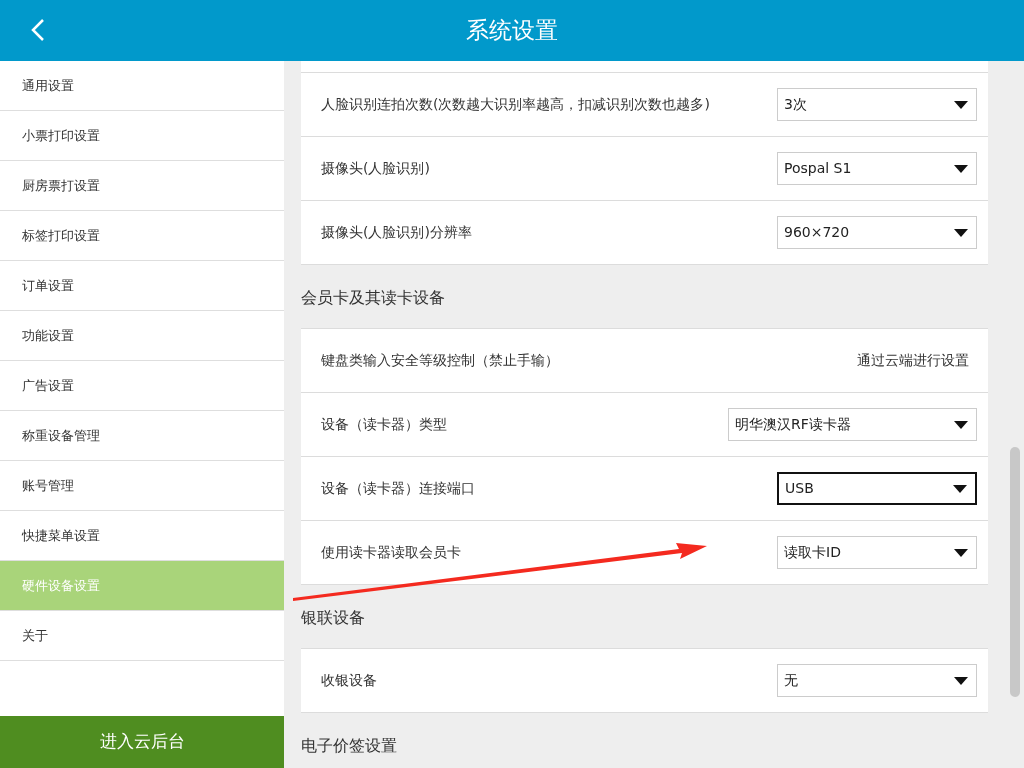  What do you see at coordinates (142, 742) in the screenshot?
I see `cloud-backend-button: 进入云后台` at bounding box center [142, 742].